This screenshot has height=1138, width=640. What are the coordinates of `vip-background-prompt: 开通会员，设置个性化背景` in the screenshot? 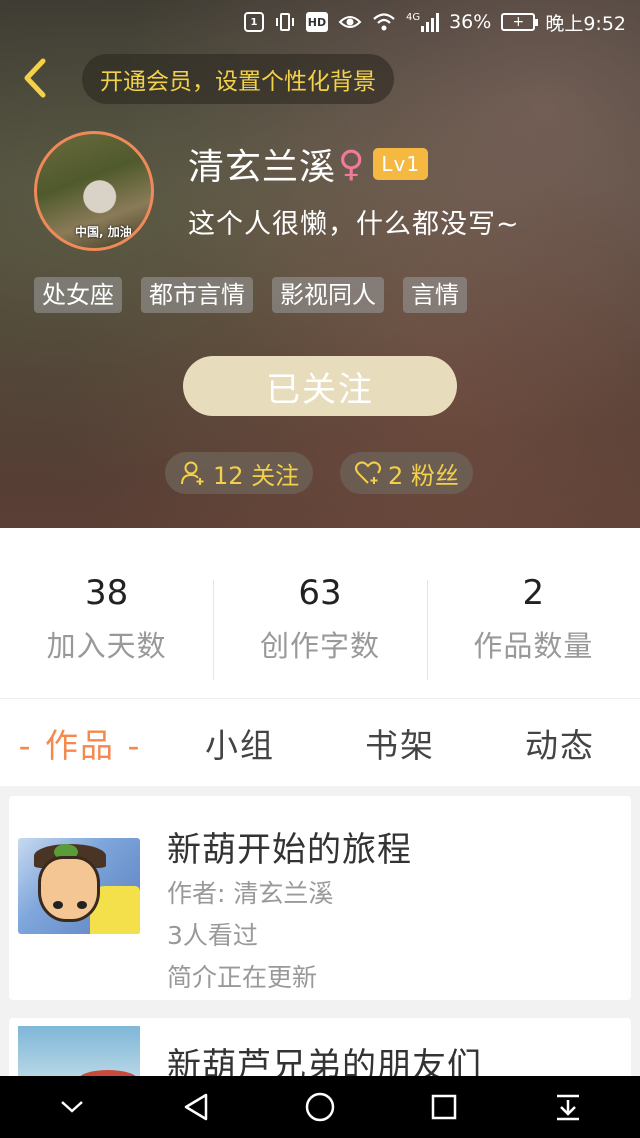 It's located at (238, 79).